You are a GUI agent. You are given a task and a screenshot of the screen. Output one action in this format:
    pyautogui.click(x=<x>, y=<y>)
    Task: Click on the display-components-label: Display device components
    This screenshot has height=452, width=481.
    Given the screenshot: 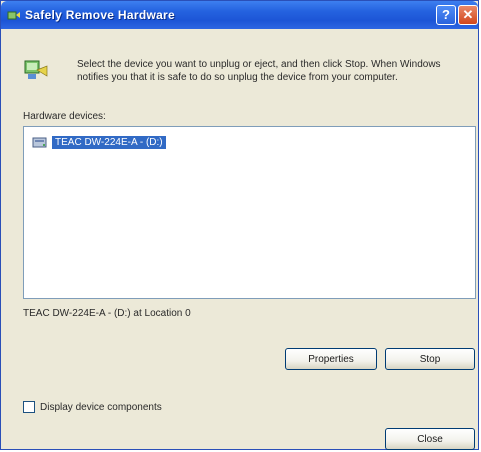 What is the action you would take?
    pyautogui.click(x=101, y=407)
    